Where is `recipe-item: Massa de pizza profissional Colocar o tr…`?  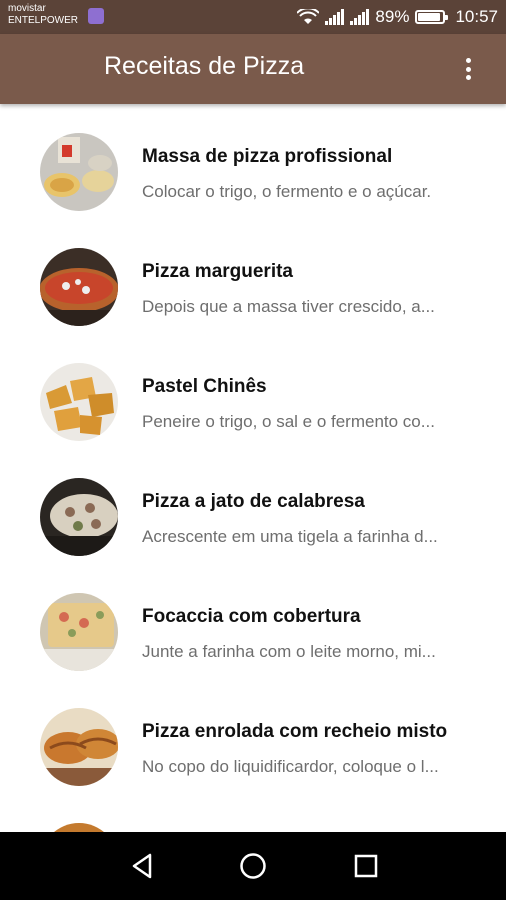 recipe-item: Massa de pizza profissional Colocar o tr… is located at coordinates (253, 161).